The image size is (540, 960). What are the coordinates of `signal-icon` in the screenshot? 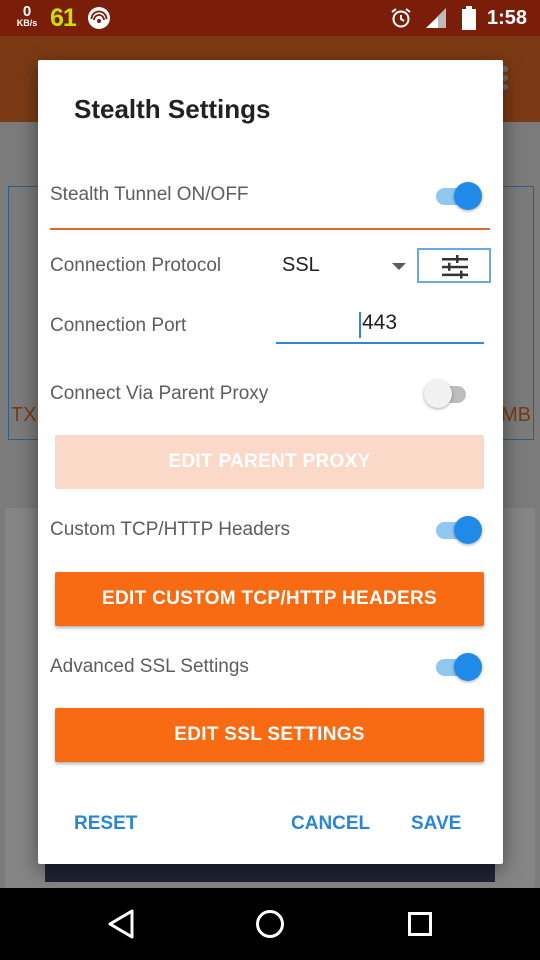 It's located at (436, 18).